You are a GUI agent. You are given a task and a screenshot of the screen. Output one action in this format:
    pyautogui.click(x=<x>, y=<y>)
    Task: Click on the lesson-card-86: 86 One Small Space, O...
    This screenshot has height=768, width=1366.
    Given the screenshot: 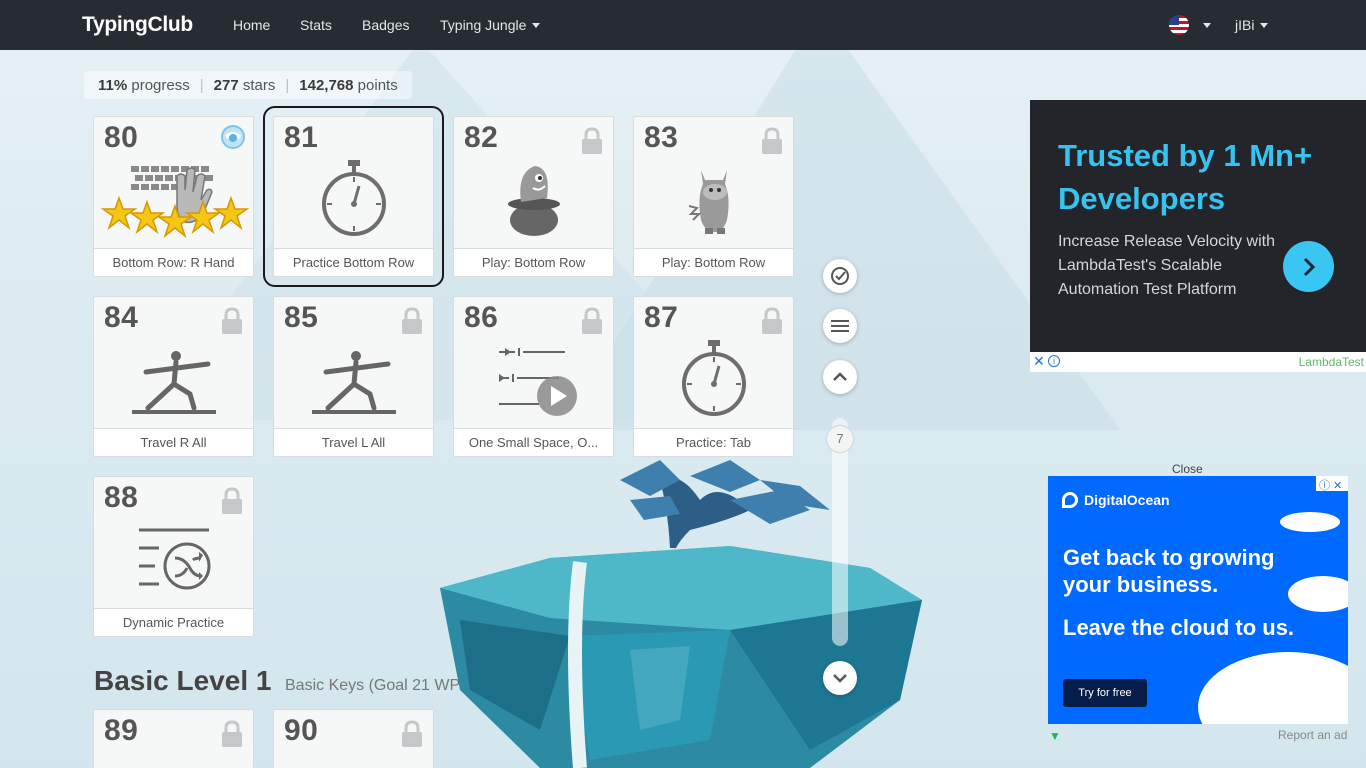 What is the action you would take?
    pyautogui.click(x=533, y=376)
    